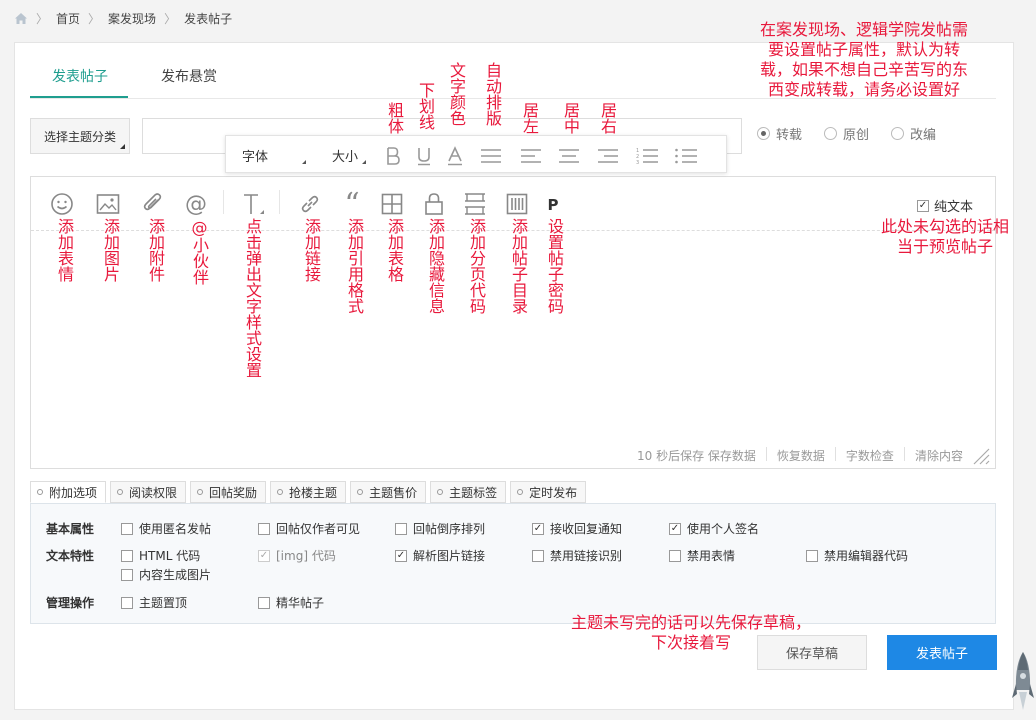 This screenshot has height=720, width=1036. I want to click on tab-reply-reward: 回帖奖励, so click(228, 492).